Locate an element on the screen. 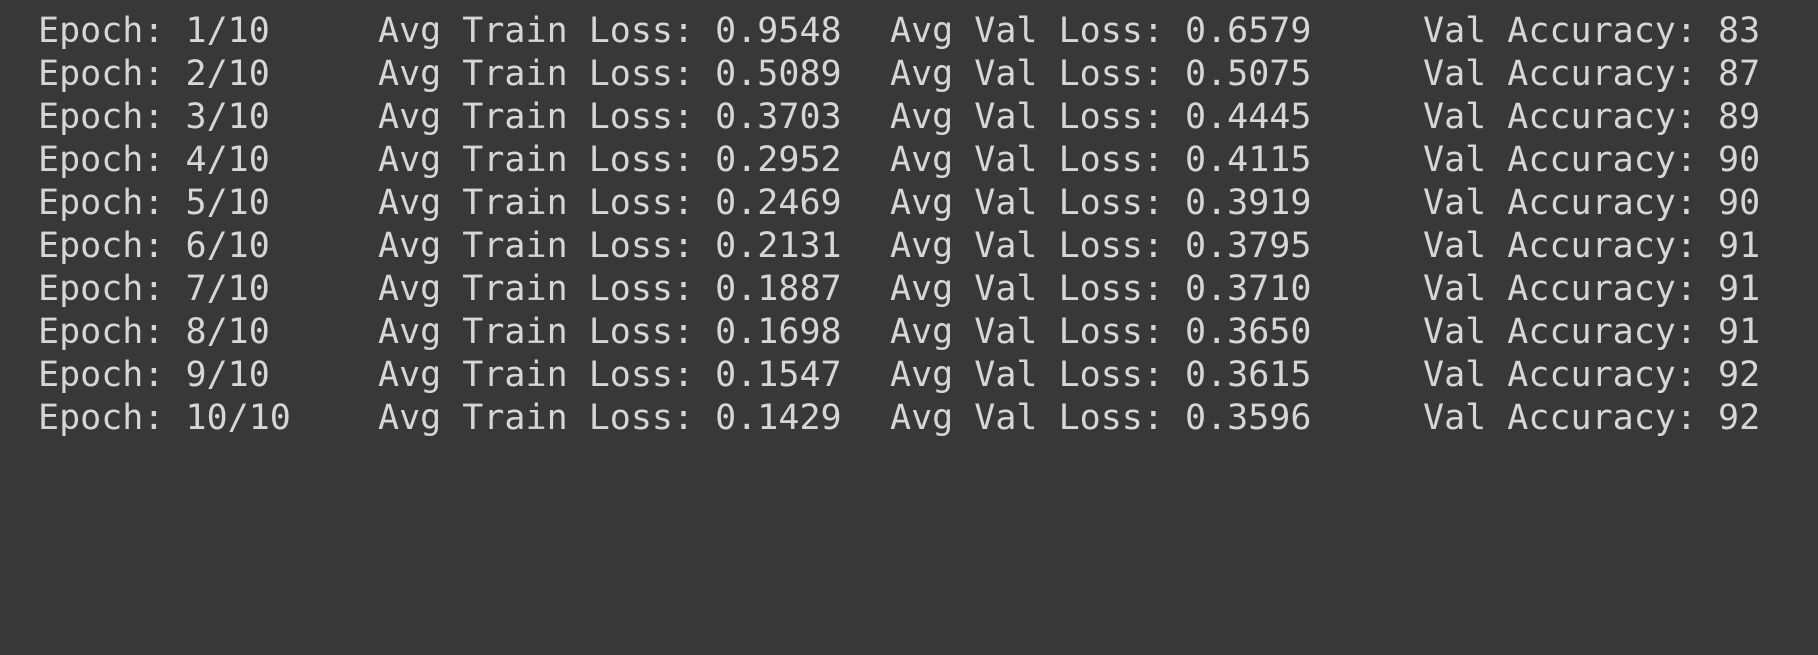  epoch-field: Epoch: 10/10 is located at coordinates (164, 418).